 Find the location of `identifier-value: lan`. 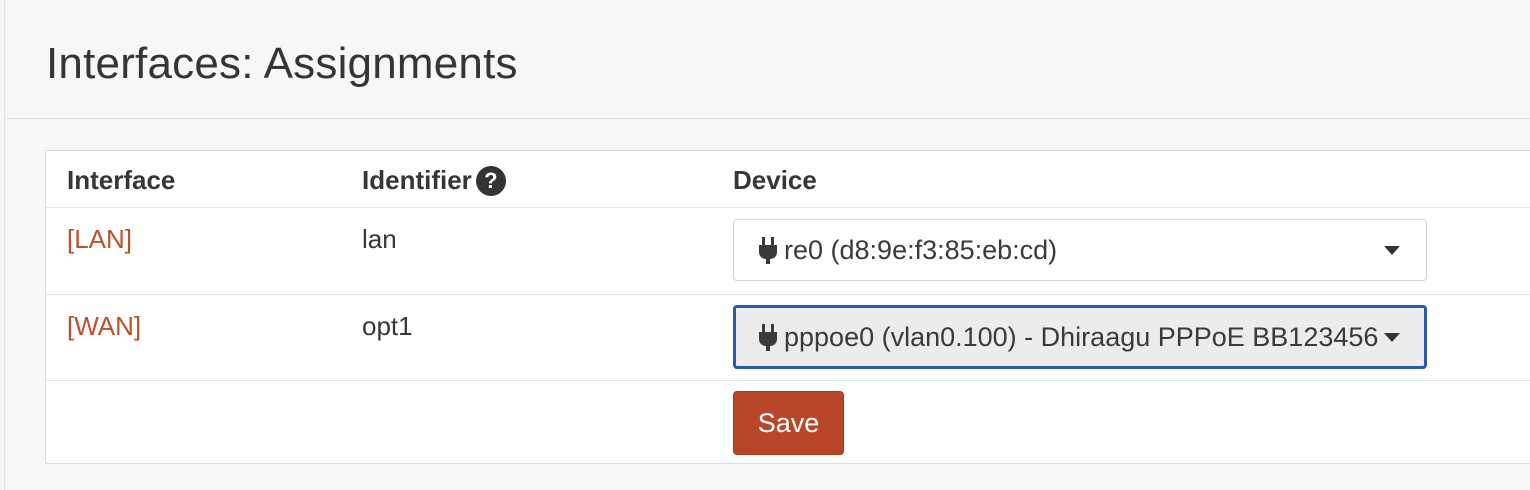

identifier-value: lan is located at coordinates (379, 239).